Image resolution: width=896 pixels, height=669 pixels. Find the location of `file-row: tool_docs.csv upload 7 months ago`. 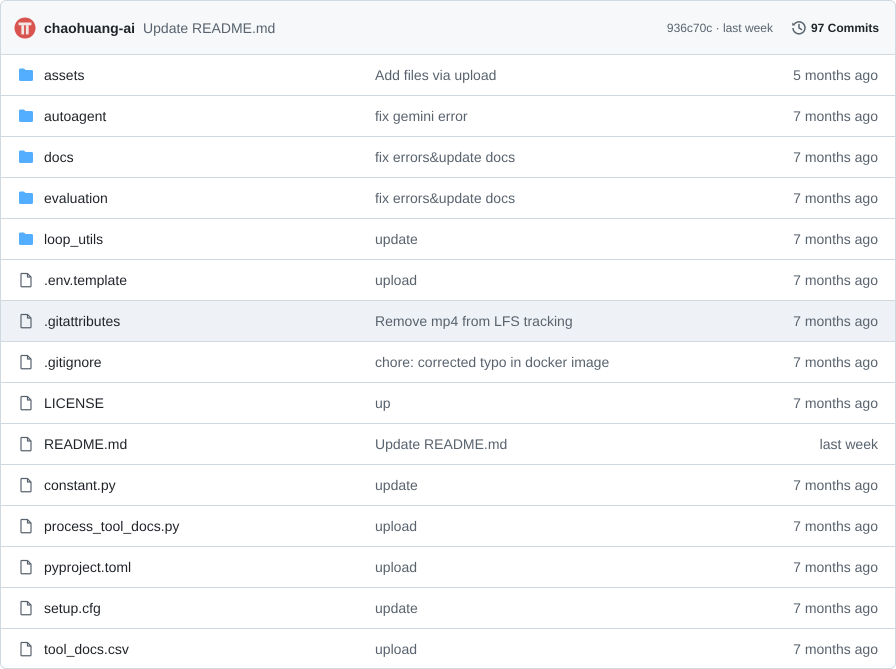

file-row: tool_docs.csv upload 7 months ago is located at coordinates (448, 648).